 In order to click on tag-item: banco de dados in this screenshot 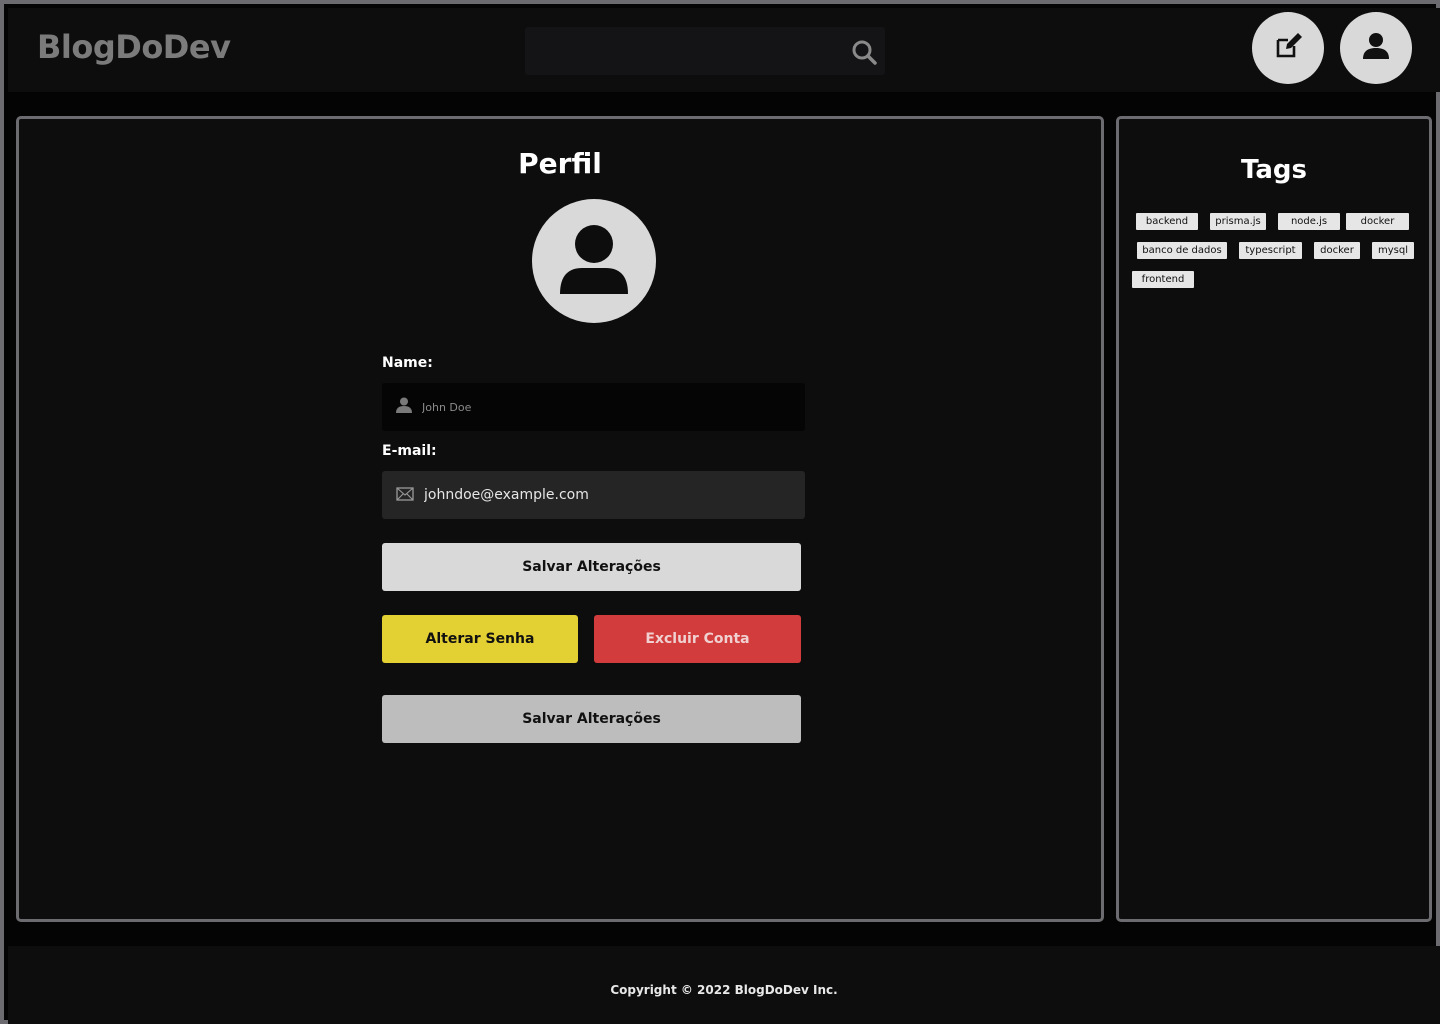, I will do `click(1182, 250)`.